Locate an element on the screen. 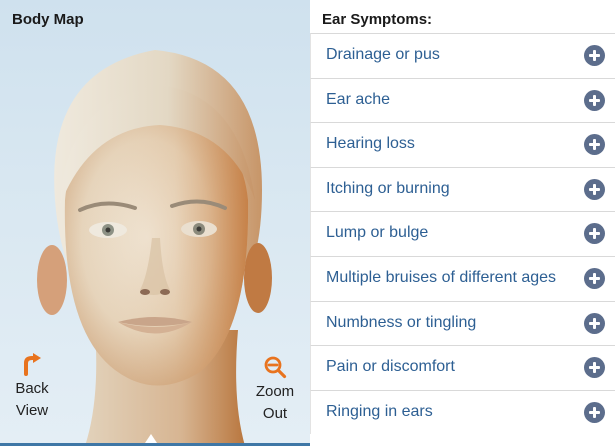 The width and height of the screenshot is (615, 446). symptom-item-lump-or-bulge: Lump or bulge is located at coordinates (462, 233).